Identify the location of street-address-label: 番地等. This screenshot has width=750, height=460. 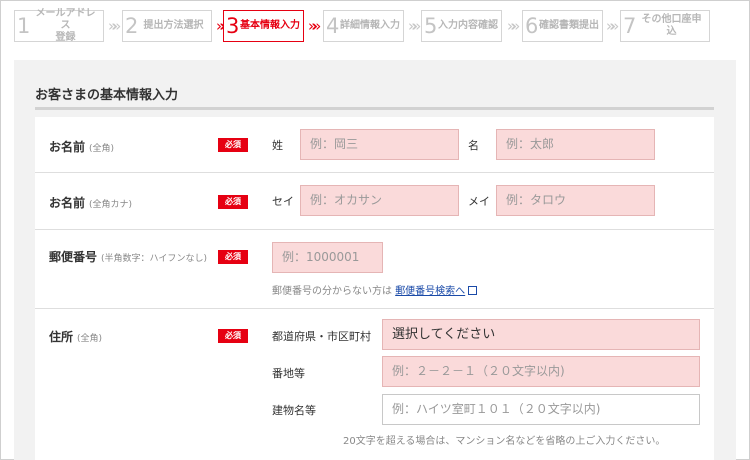
(288, 373).